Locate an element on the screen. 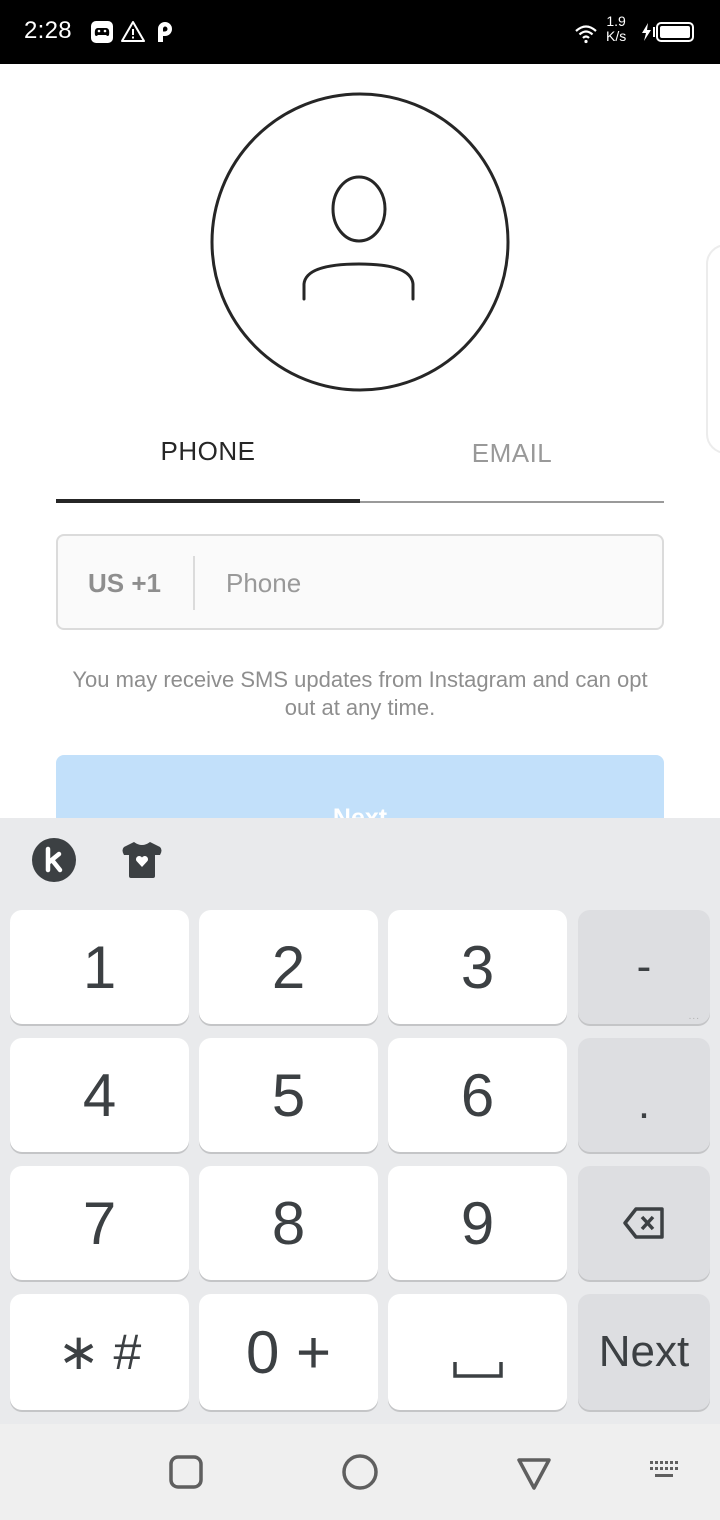 The width and height of the screenshot is (720, 1520). navigation-bar is located at coordinates (360, 1472).